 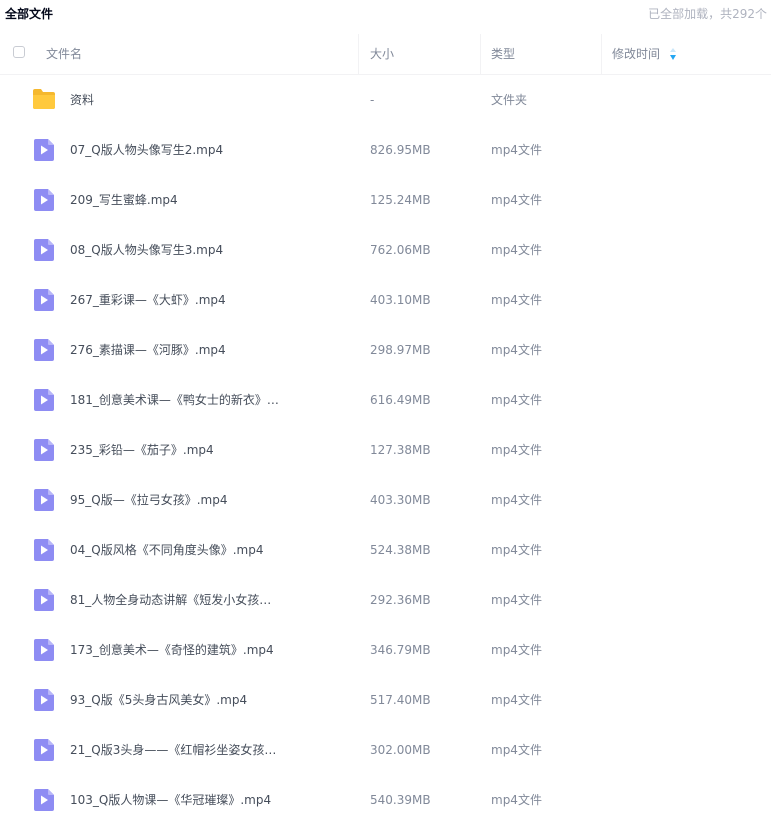 I want to click on table-header: 文件名 大小 类型 修改时间, so click(x=385, y=54).